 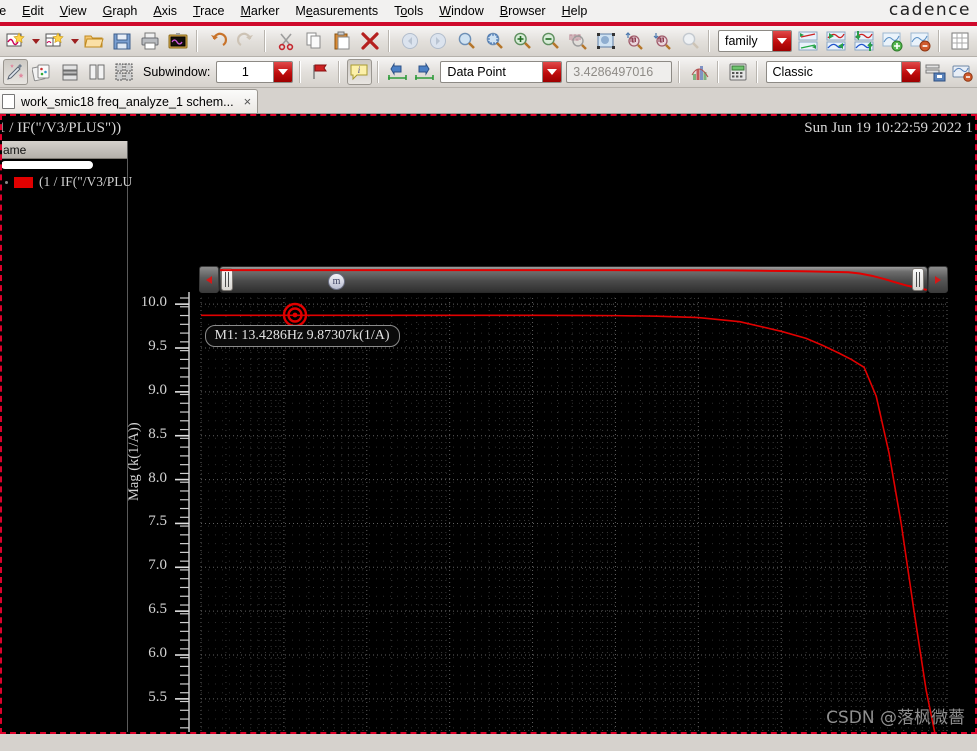 I want to click on plot-snapshot-icon, so click(x=178, y=41).